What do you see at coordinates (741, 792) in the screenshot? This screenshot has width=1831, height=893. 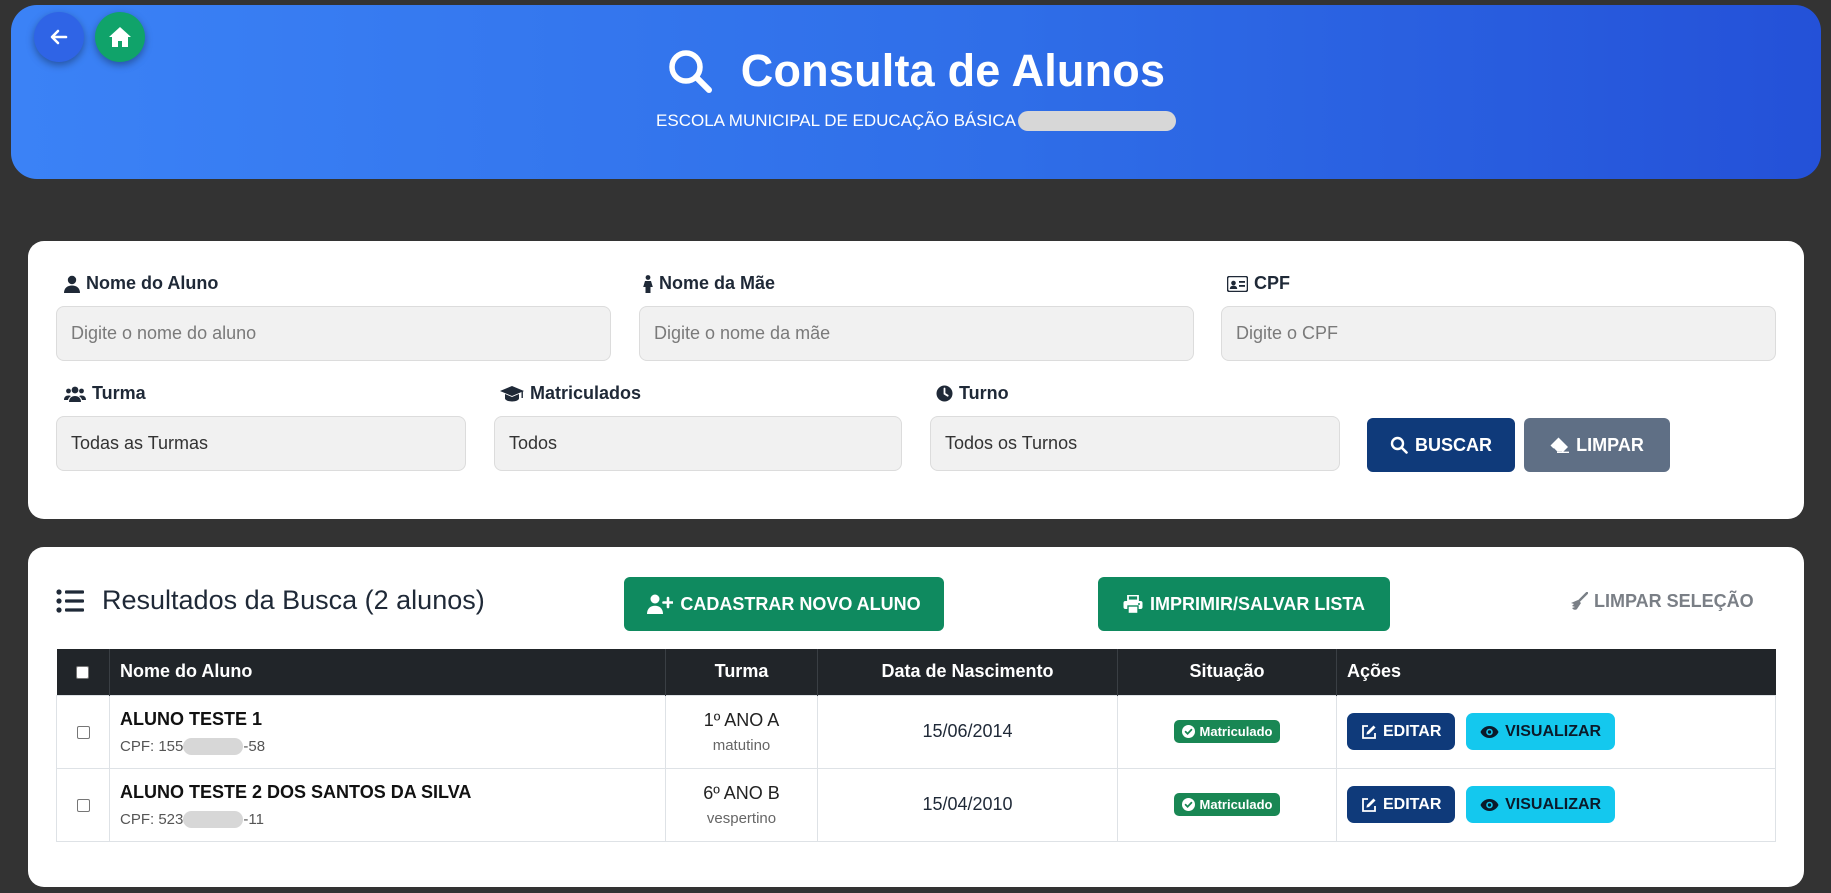 I see `student-turma: 6º ANO B` at bounding box center [741, 792].